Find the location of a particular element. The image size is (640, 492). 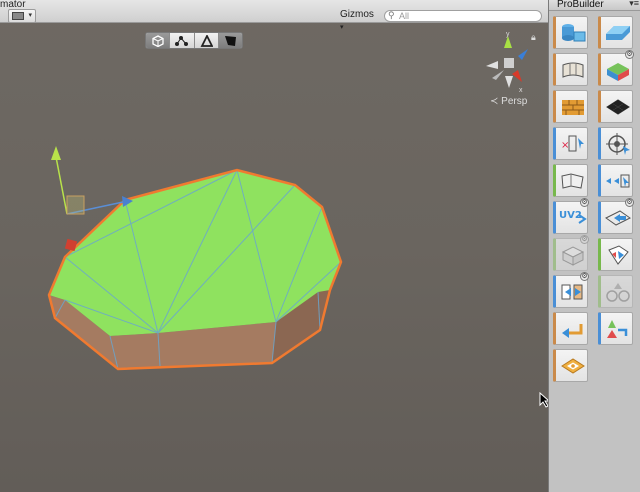

gizmo-y-arrow is located at coordinates (56, 153).